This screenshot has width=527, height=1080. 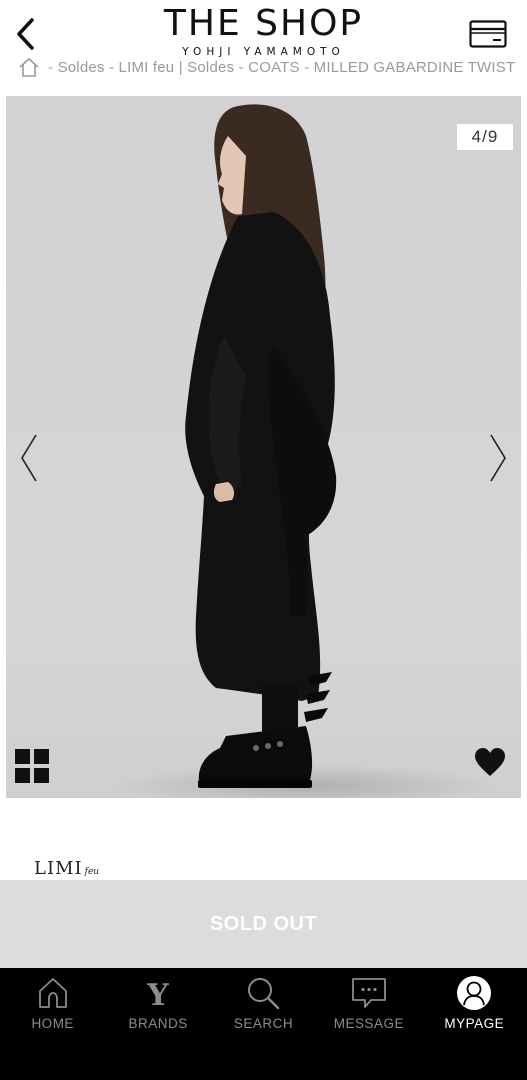 What do you see at coordinates (474, 993) in the screenshot?
I see `user-icon` at bounding box center [474, 993].